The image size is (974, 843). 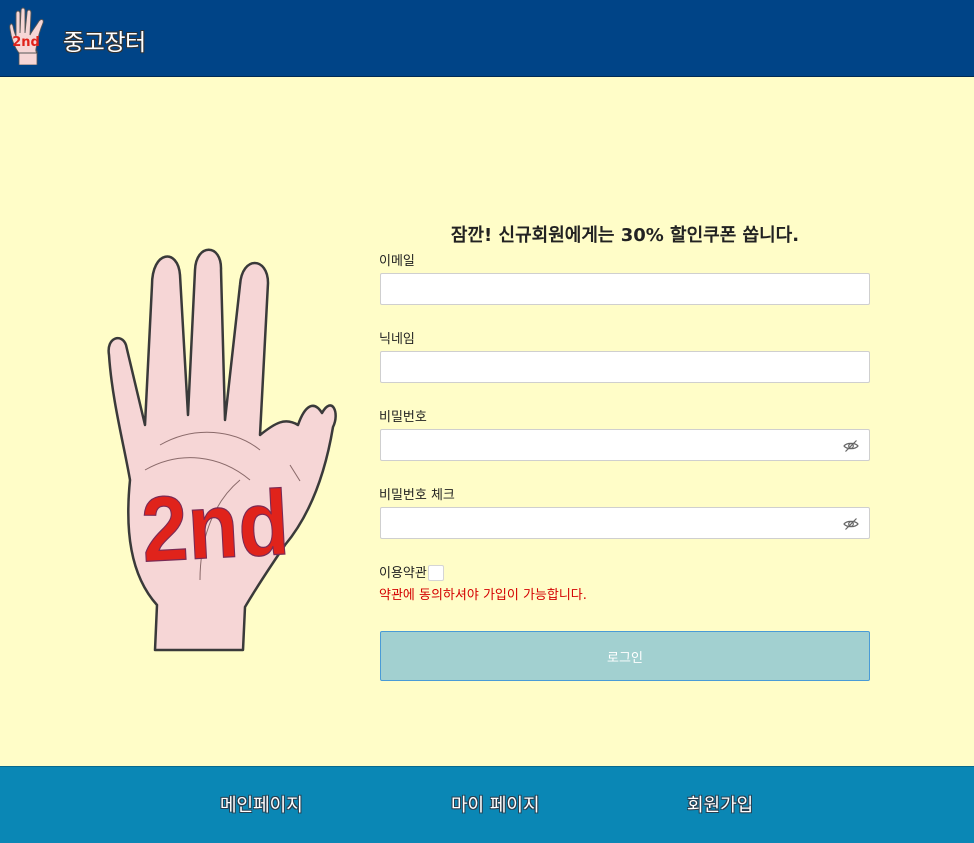 What do you see at coordinates (104, 43) in the screenshot?
I see `brand-title: 중고장터` at bounding box center [104, 43].